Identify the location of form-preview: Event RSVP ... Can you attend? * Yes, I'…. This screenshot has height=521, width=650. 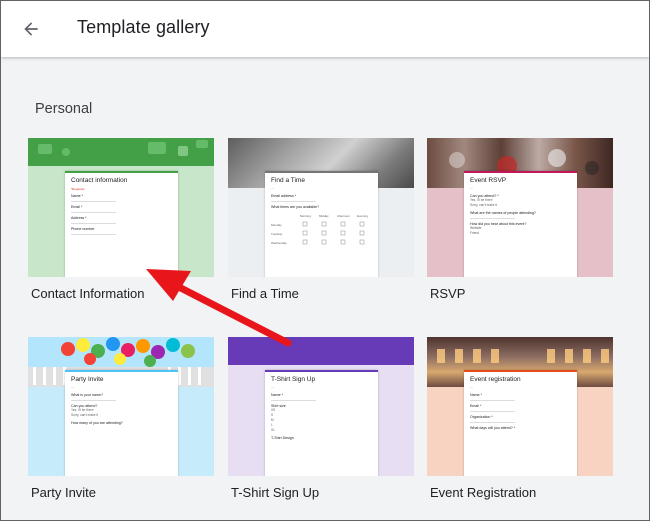
(520, 224).